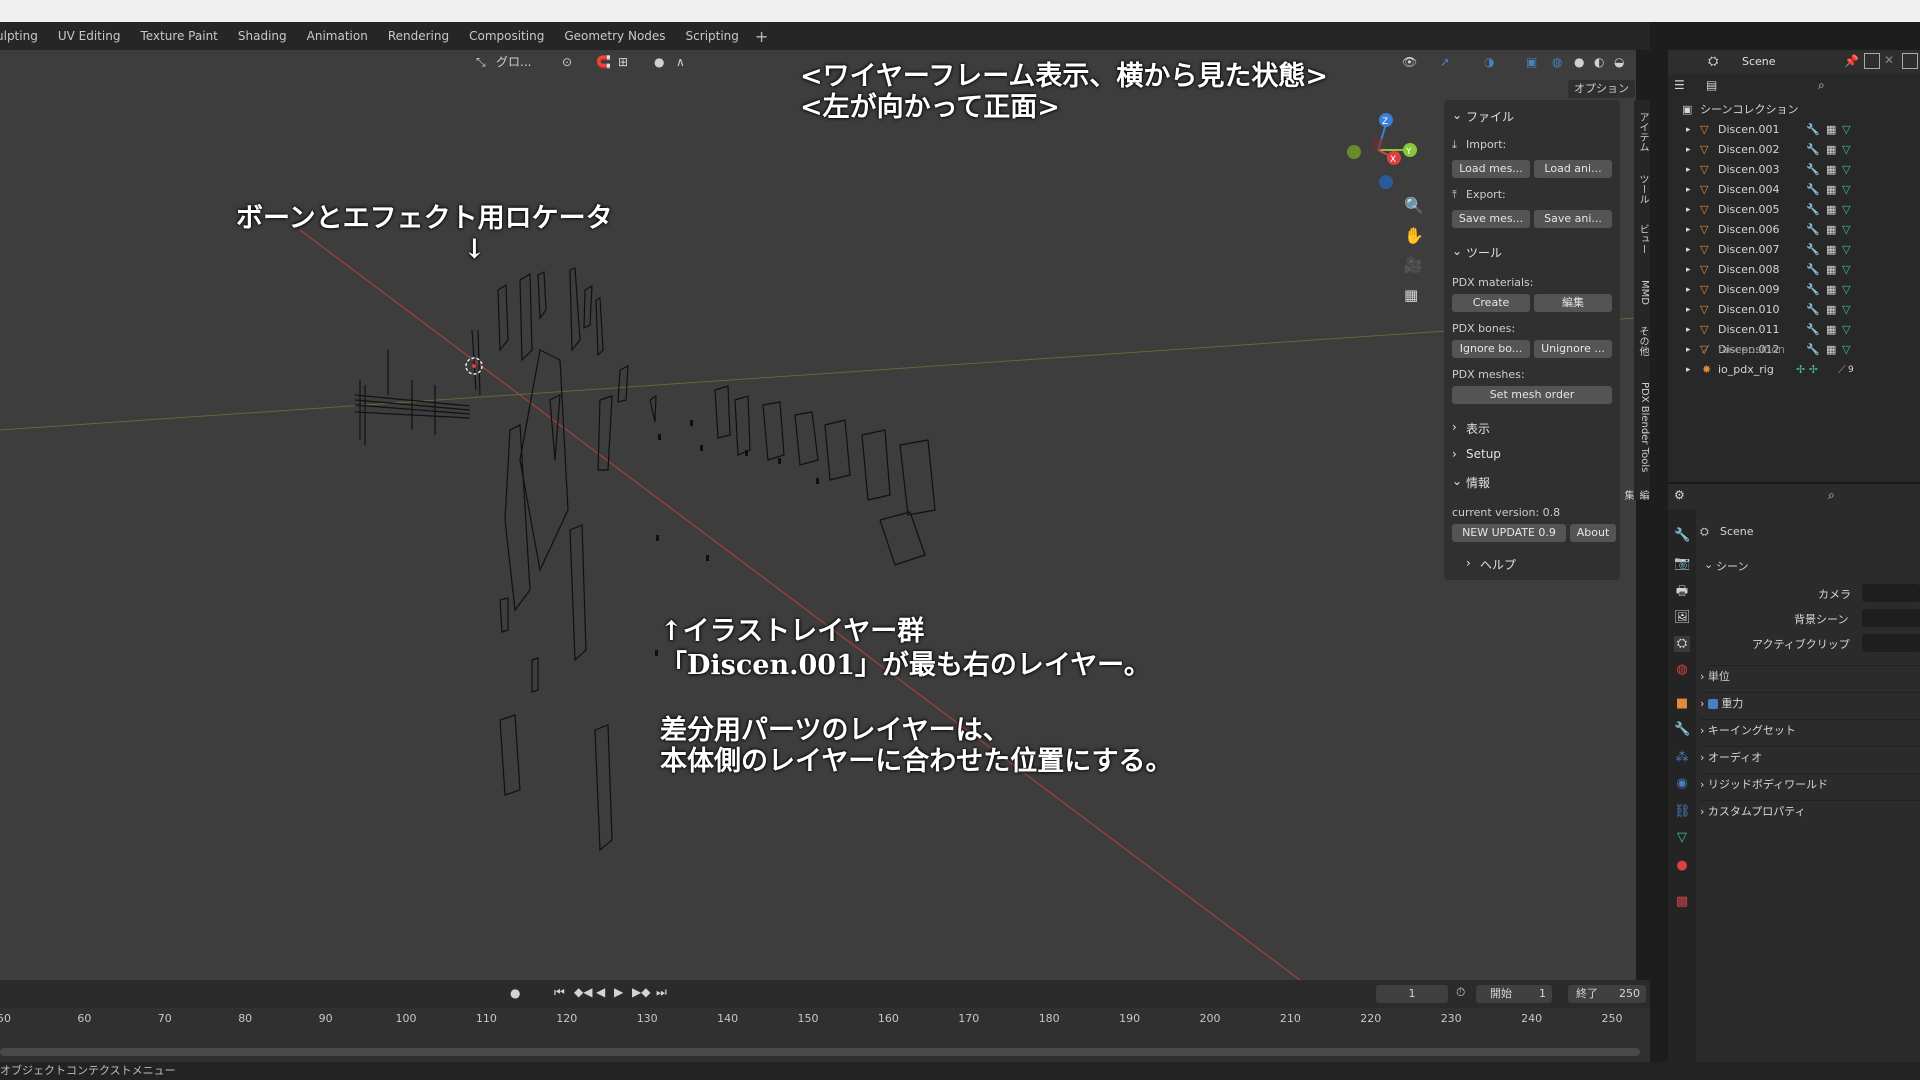 The width and height of the screenshot is (1920, 1080). I want to click on rigid-body-world-section: › リジッドボディワールド, so click(1810, 784).